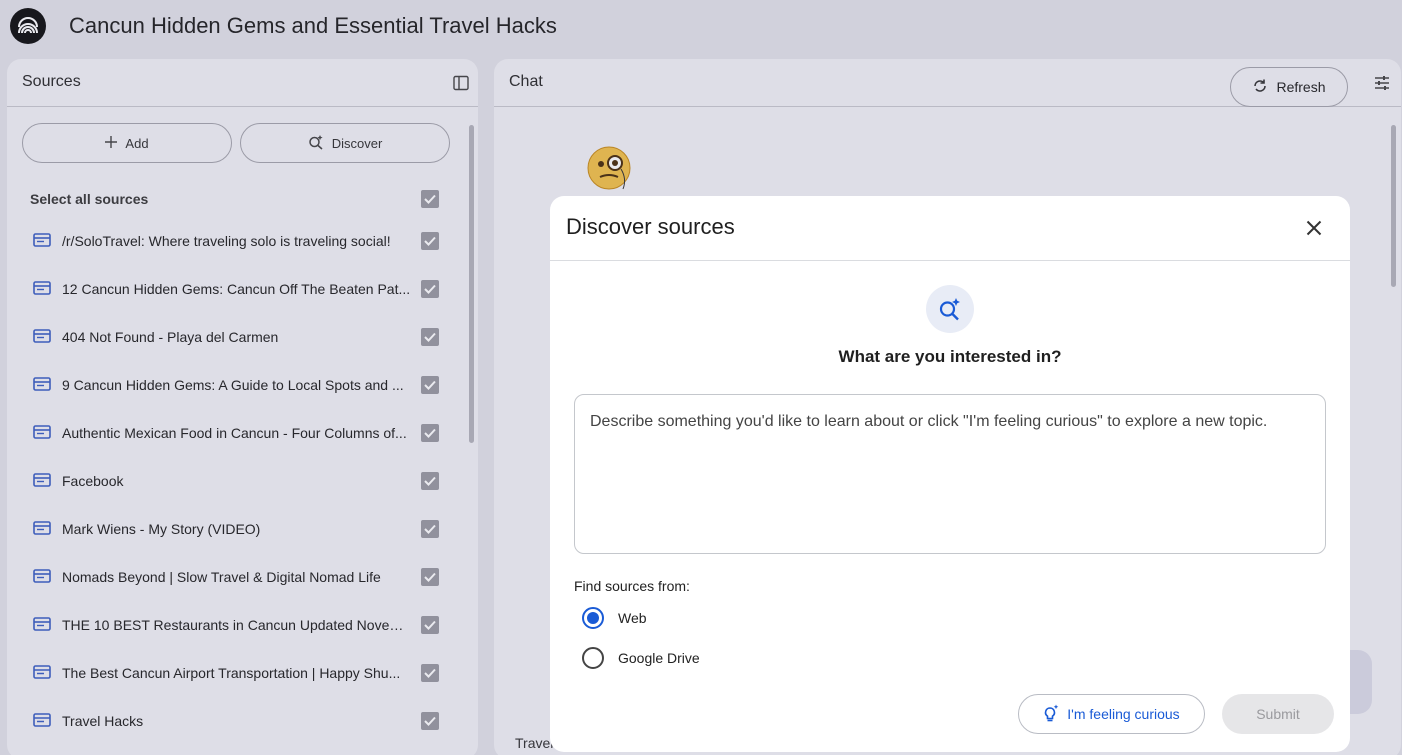  Describe the element at coordinates (650, 226) in the screenshot. I see `dialog-title: Discover sources` at that location.